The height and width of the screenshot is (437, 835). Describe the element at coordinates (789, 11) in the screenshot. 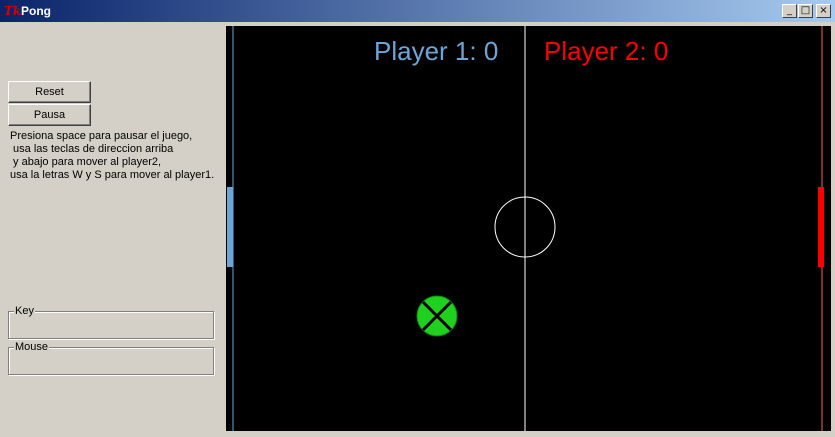

I see `minimize-button: _` at that location.